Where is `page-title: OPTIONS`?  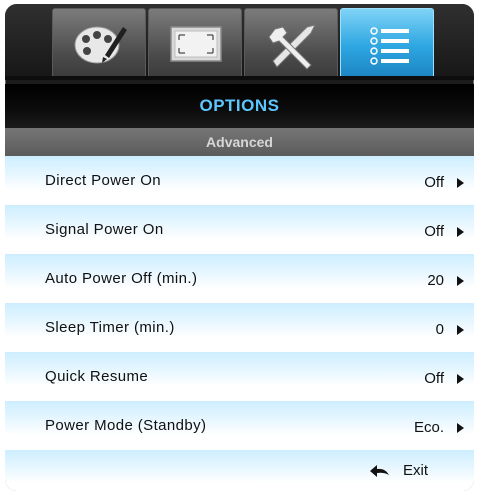 page-title: OPTIONS is located at coordinates (239, 105).